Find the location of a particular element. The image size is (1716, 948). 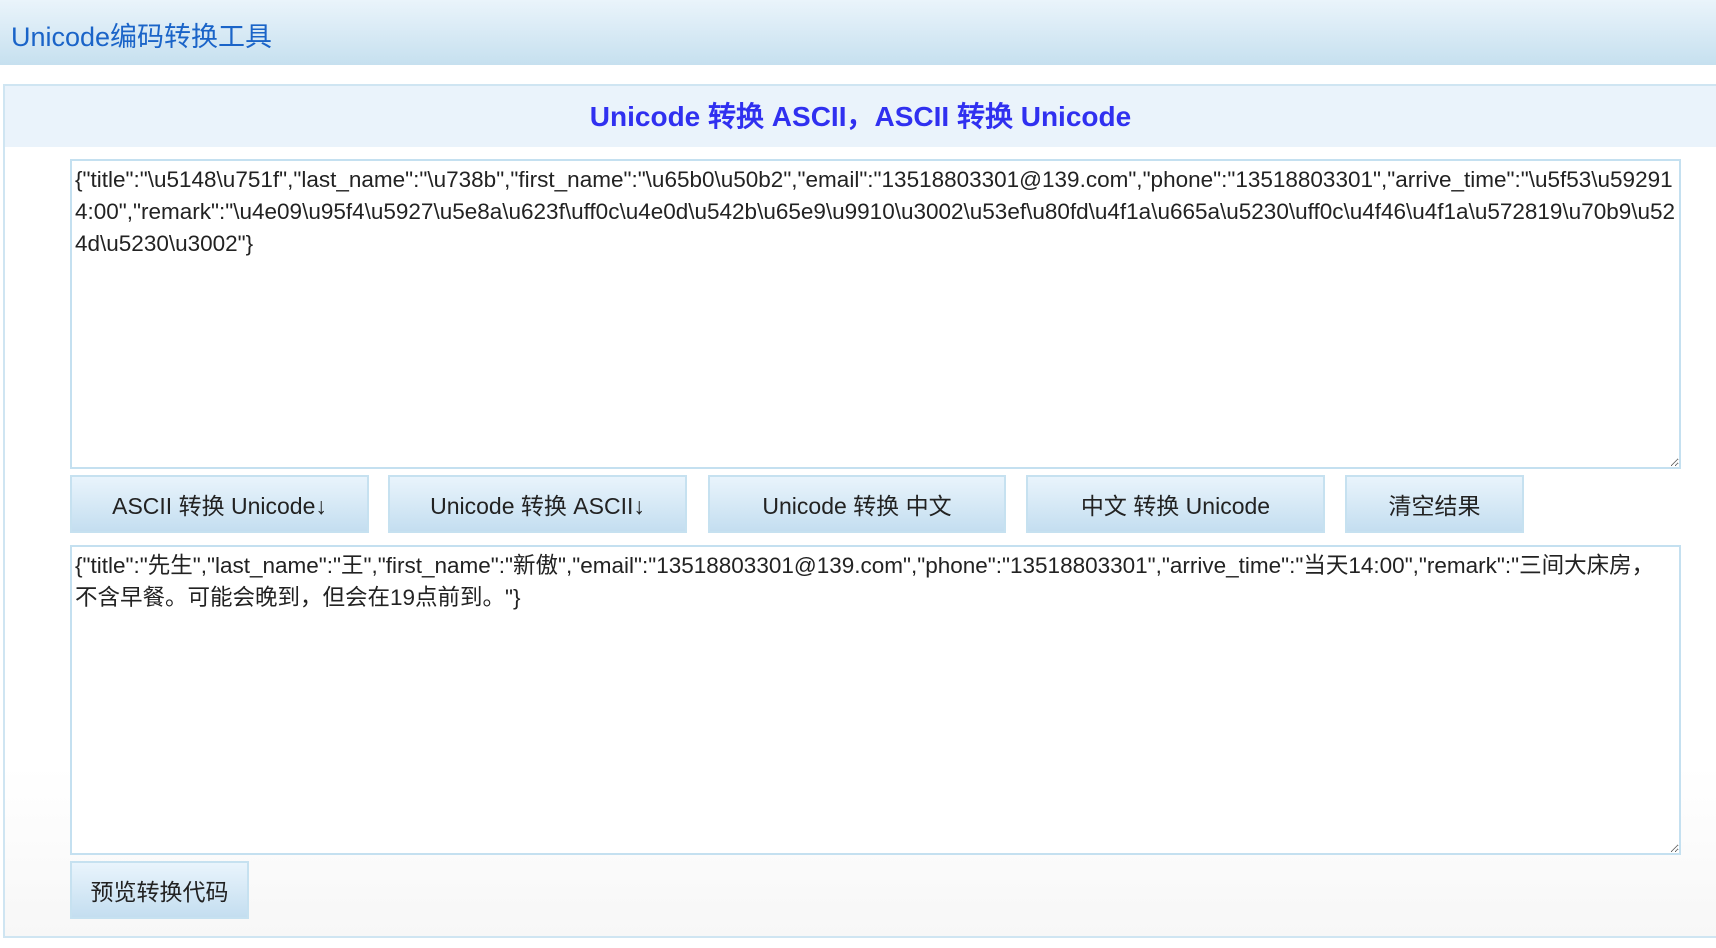

unicode-to-ascii-button: Unicode 转换 ASCII↓ is located at coordinates (537, 504).